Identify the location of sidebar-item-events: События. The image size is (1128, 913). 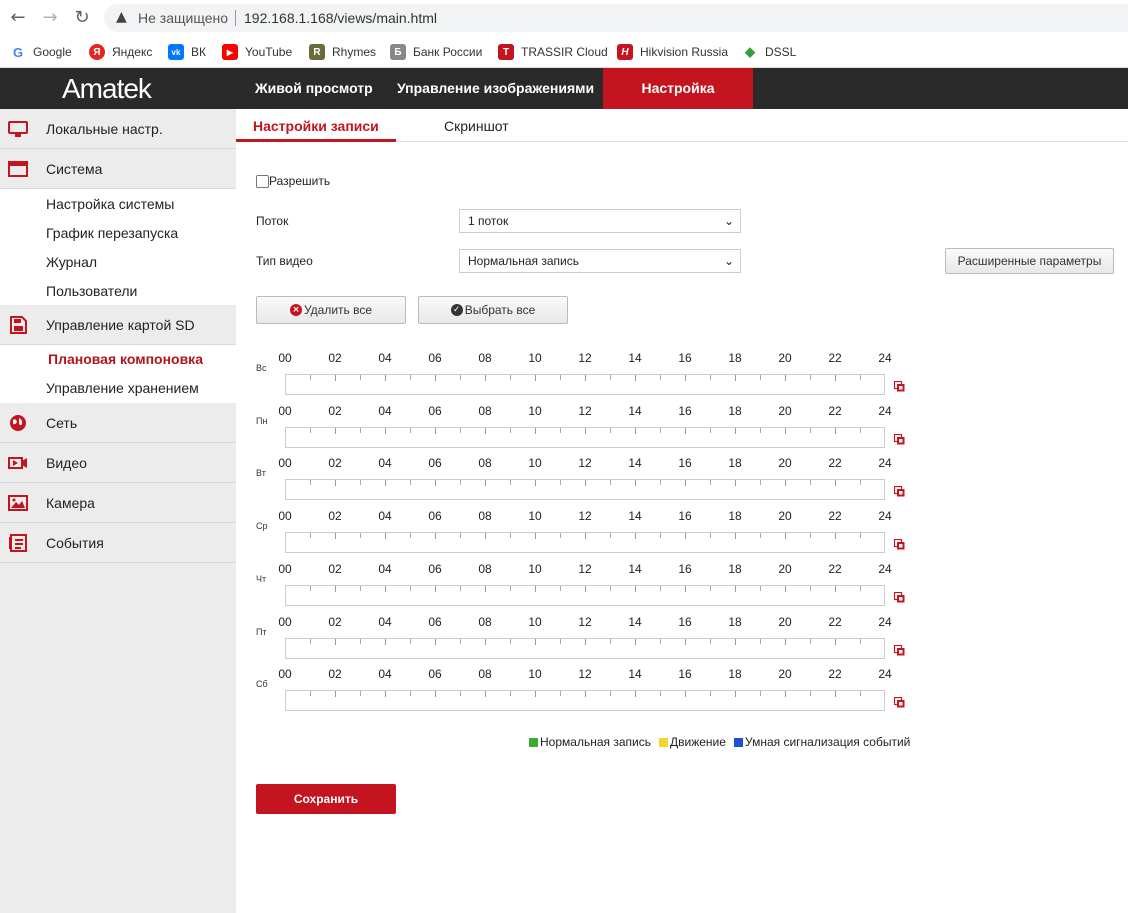
(118, 543).